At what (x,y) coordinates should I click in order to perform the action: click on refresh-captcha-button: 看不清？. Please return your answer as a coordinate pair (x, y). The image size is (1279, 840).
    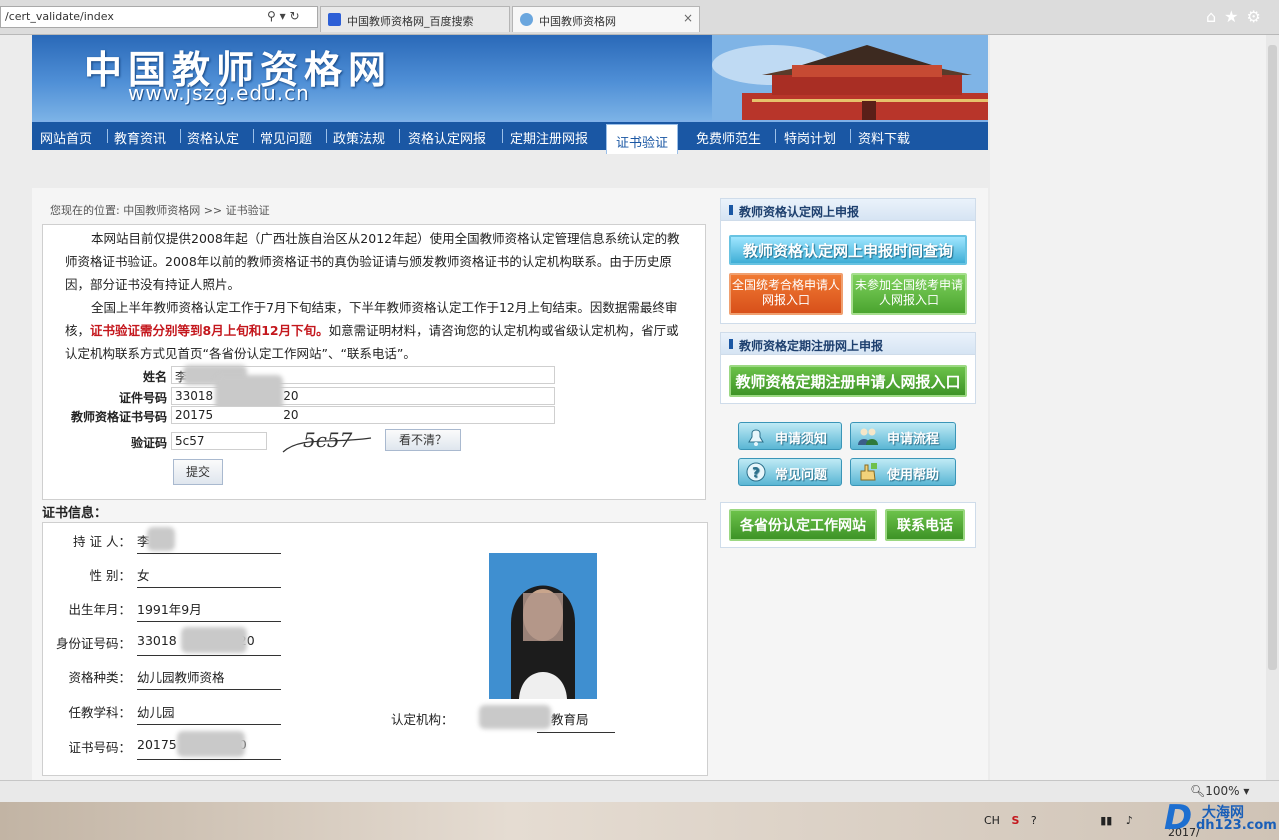
    Looking at the image, I should click on (423, 440).